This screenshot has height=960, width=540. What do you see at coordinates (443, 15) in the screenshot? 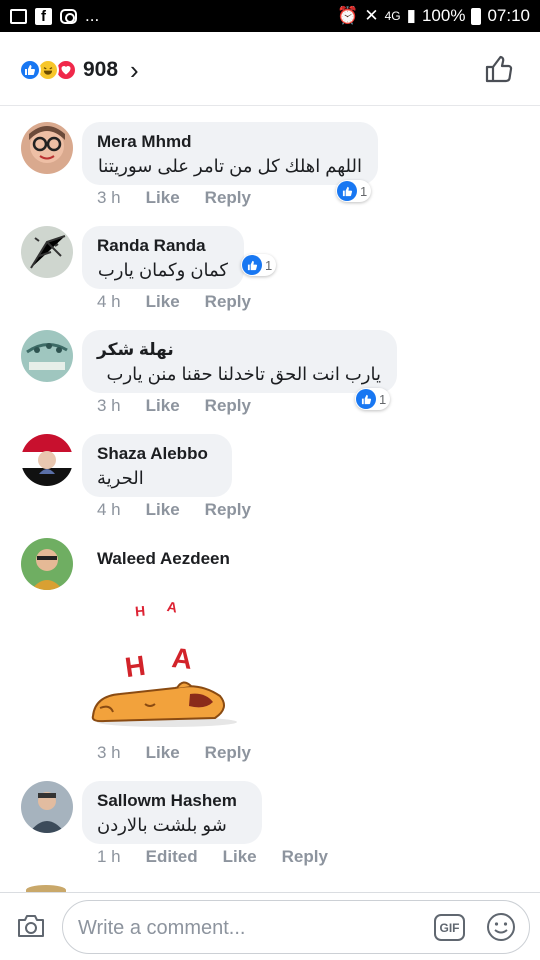
I see `battery-level: 100%` at bounding box center [443, 15].